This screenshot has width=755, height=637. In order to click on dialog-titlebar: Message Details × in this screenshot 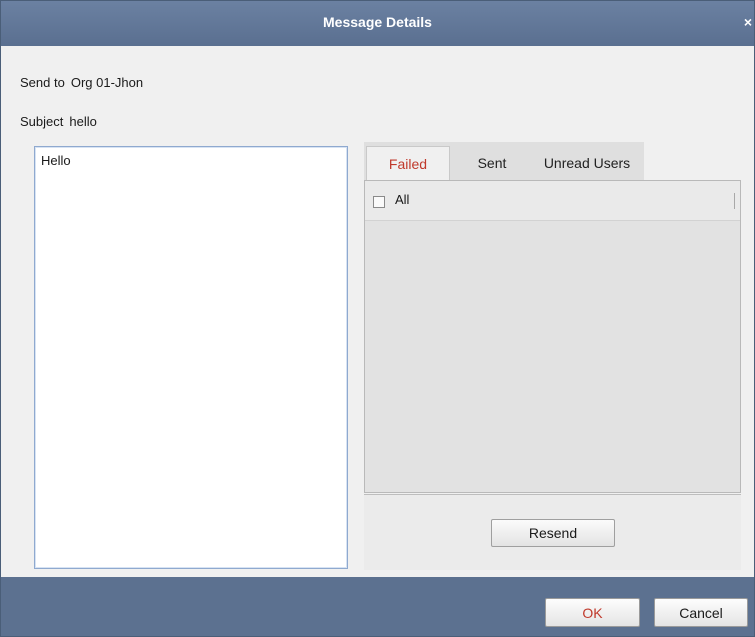, I will do `click(377, 23)`.